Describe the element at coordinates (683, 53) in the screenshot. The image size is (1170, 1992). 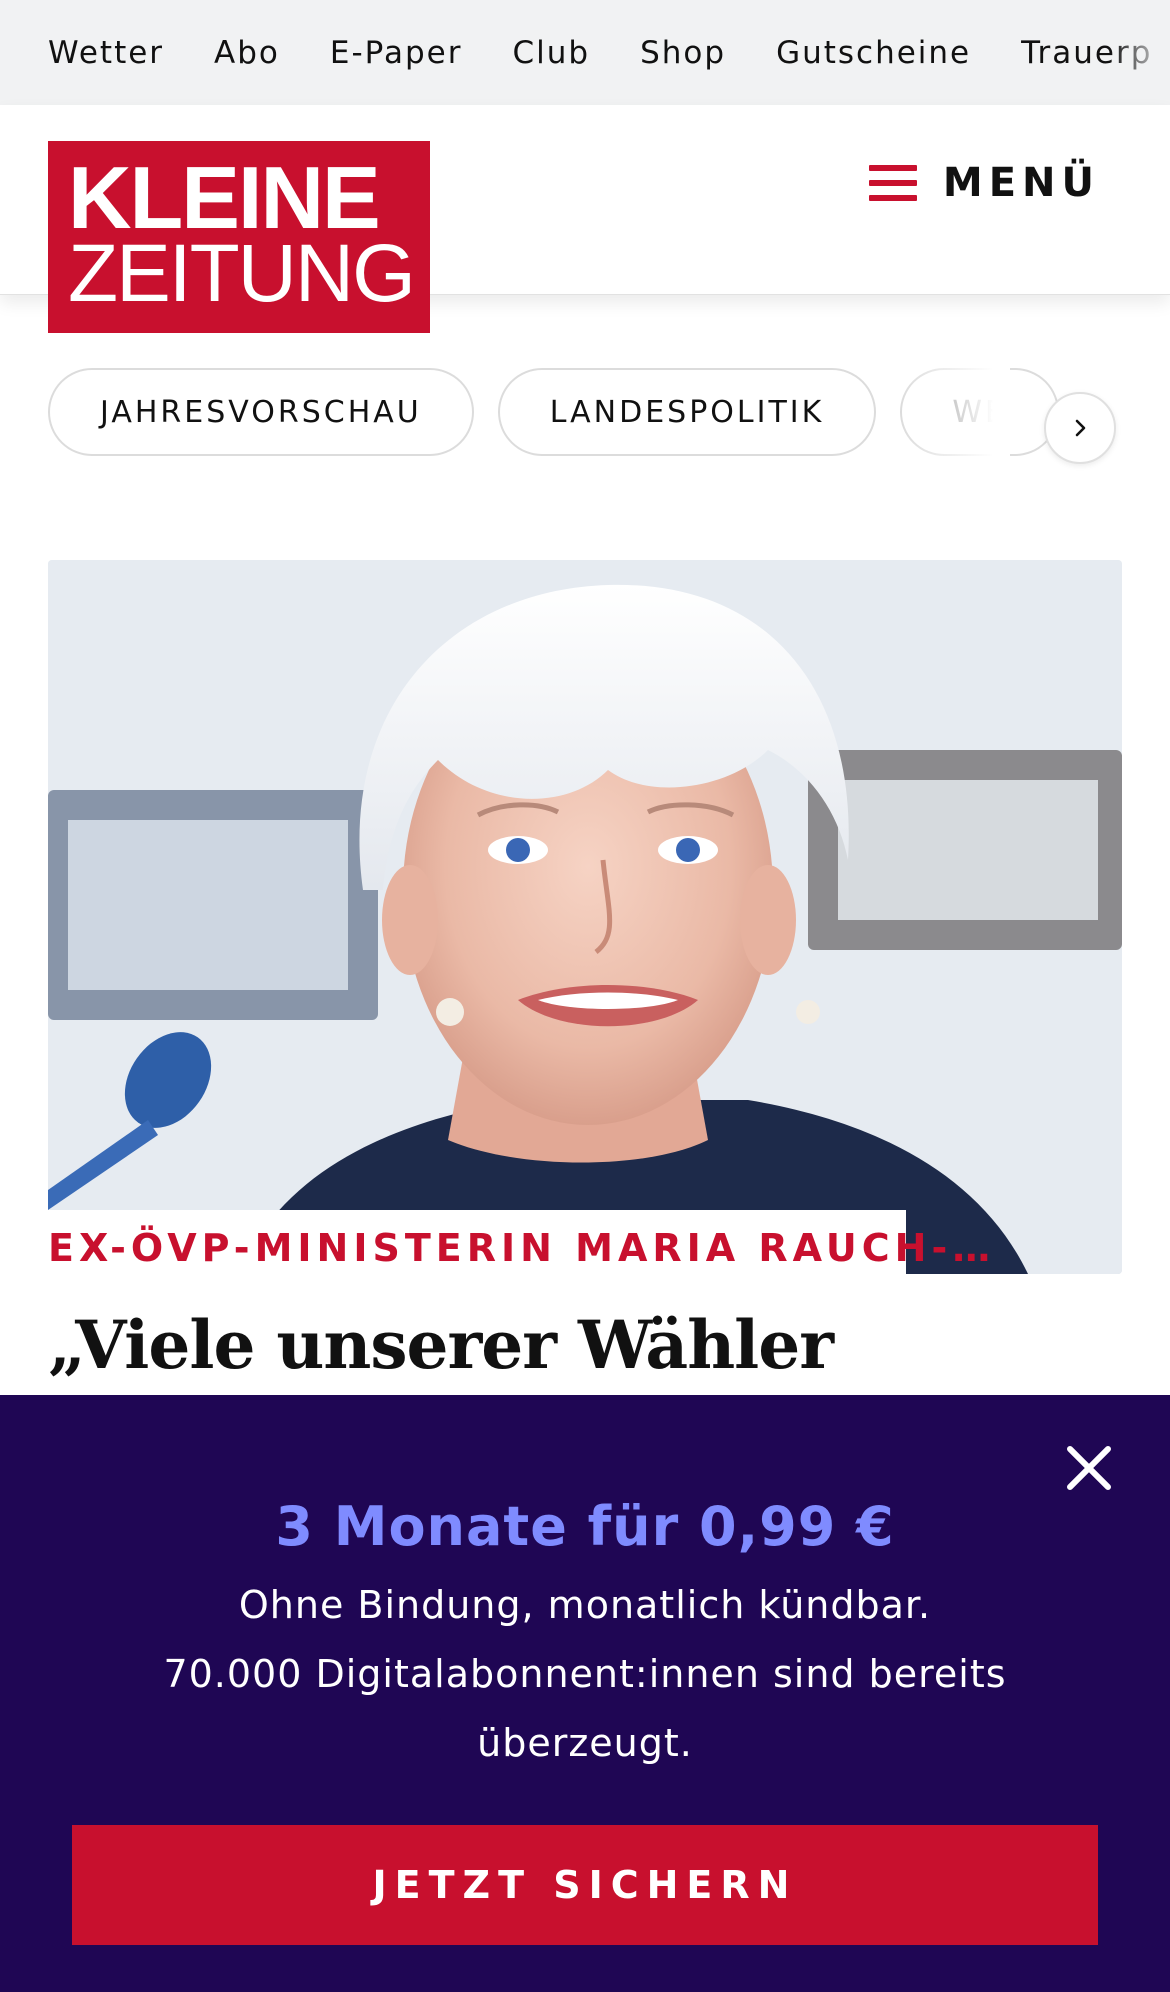
I see `nav-link-shop: Shop` at that location.